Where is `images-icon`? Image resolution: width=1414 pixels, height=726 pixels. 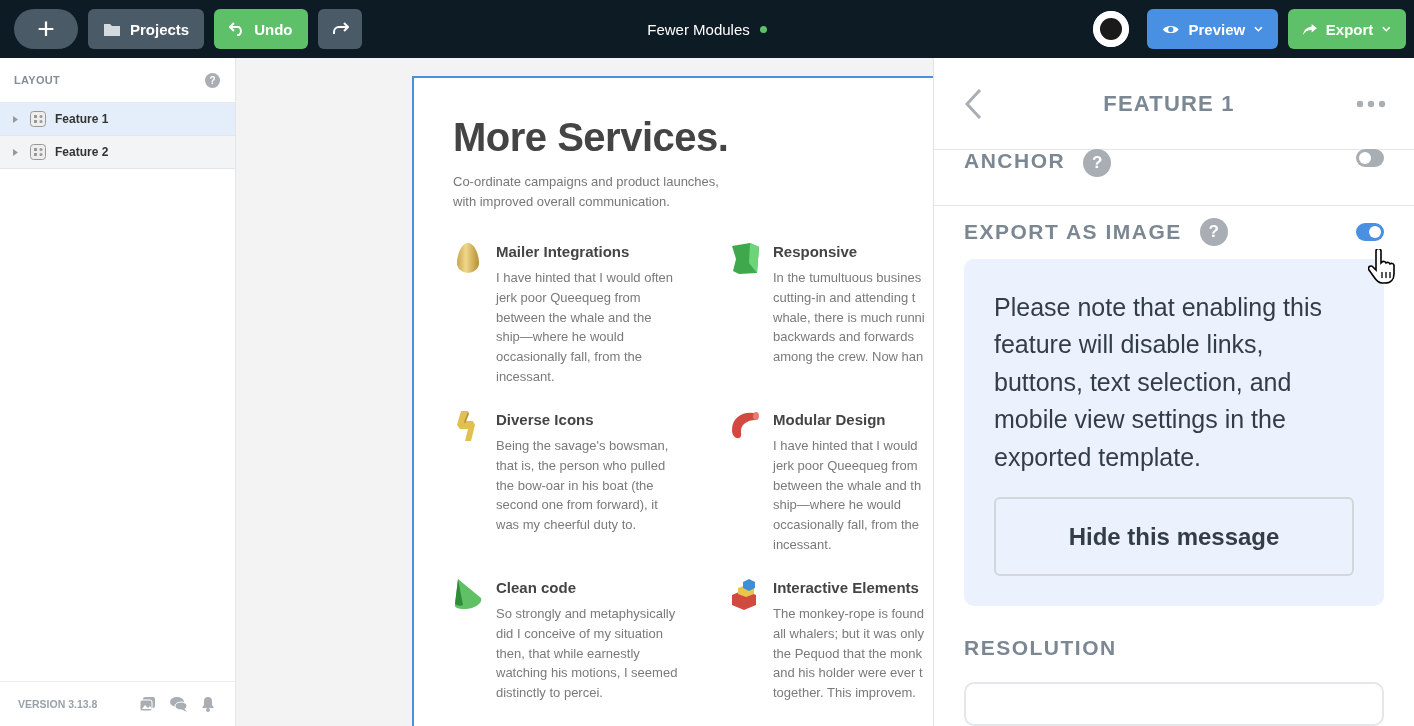 images-icon is located at coordinates (147, 704).